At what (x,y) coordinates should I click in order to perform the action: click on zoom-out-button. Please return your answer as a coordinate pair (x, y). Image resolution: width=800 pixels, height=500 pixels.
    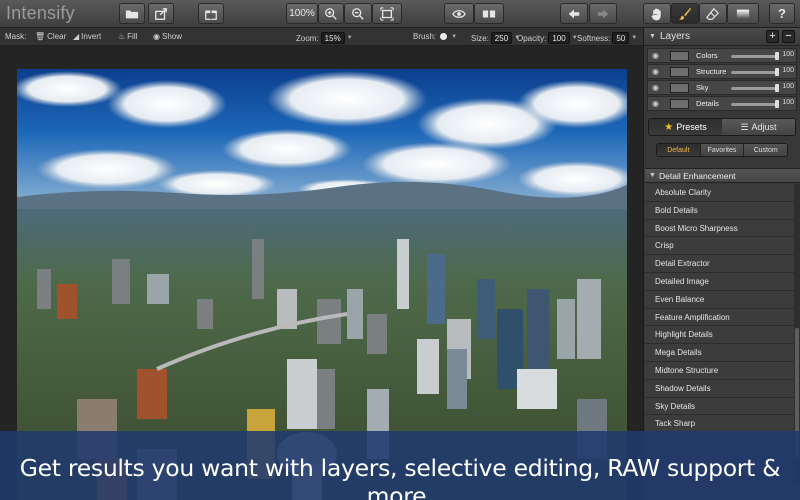
    Looking at the image, I should click on (358, 13).